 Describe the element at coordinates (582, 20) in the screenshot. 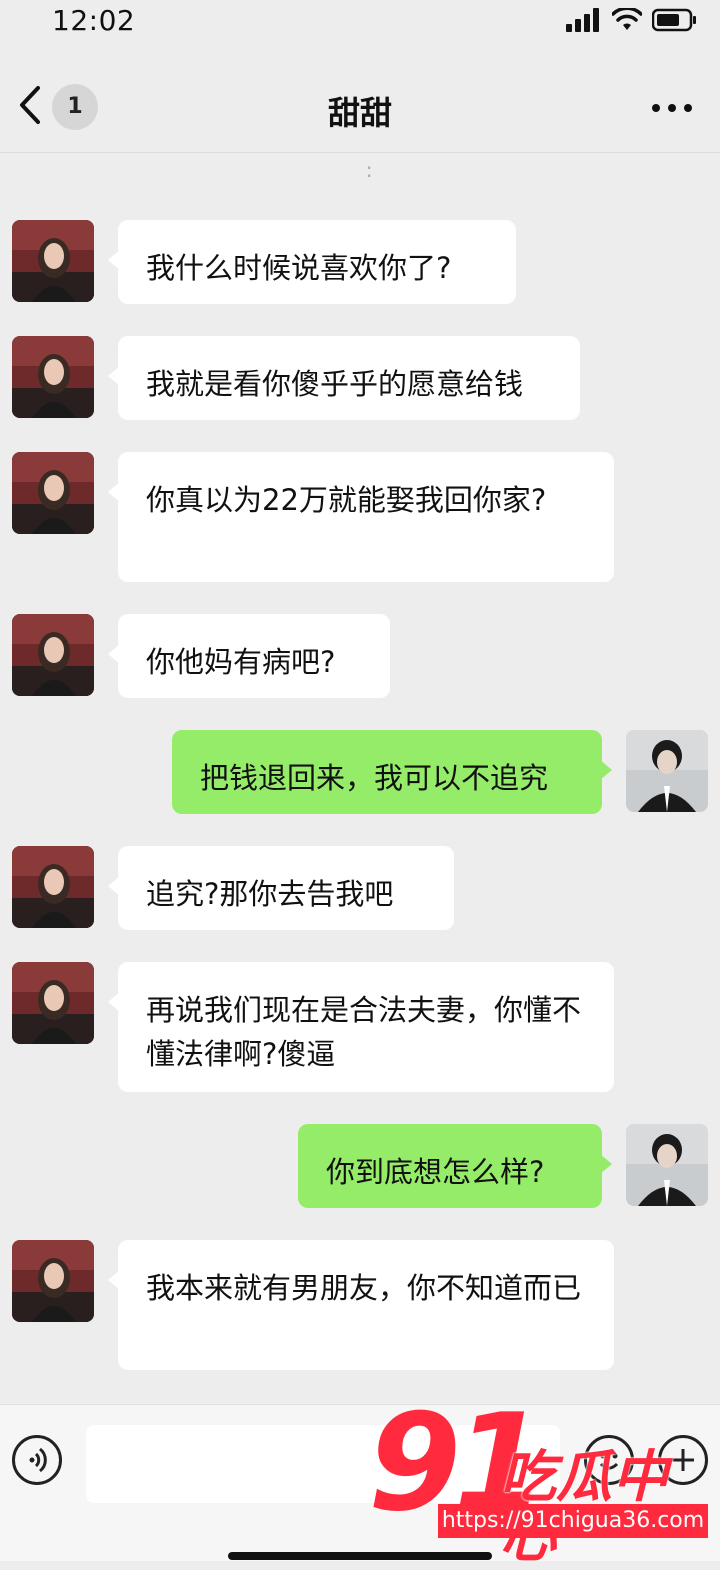

I see `signal-icon` at that location.